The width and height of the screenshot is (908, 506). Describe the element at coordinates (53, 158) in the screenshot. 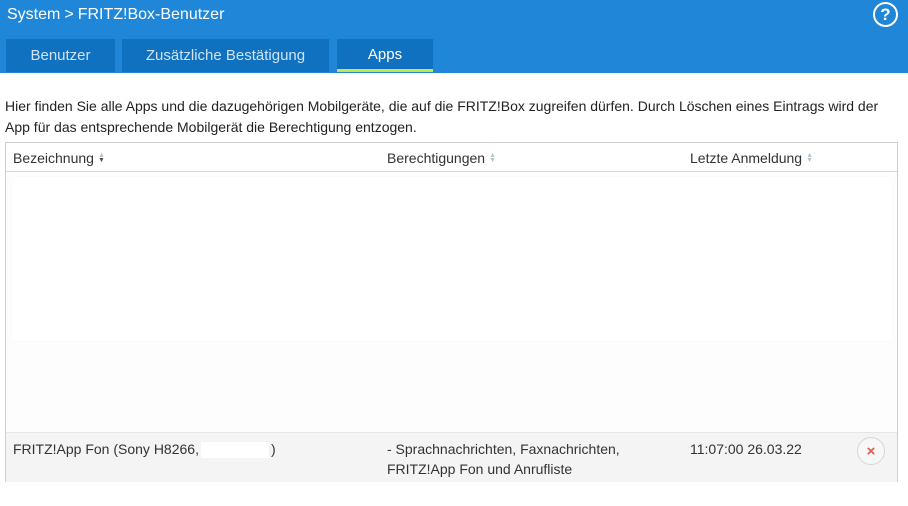

I see `column-header-label: Bezeichnung` at that location.